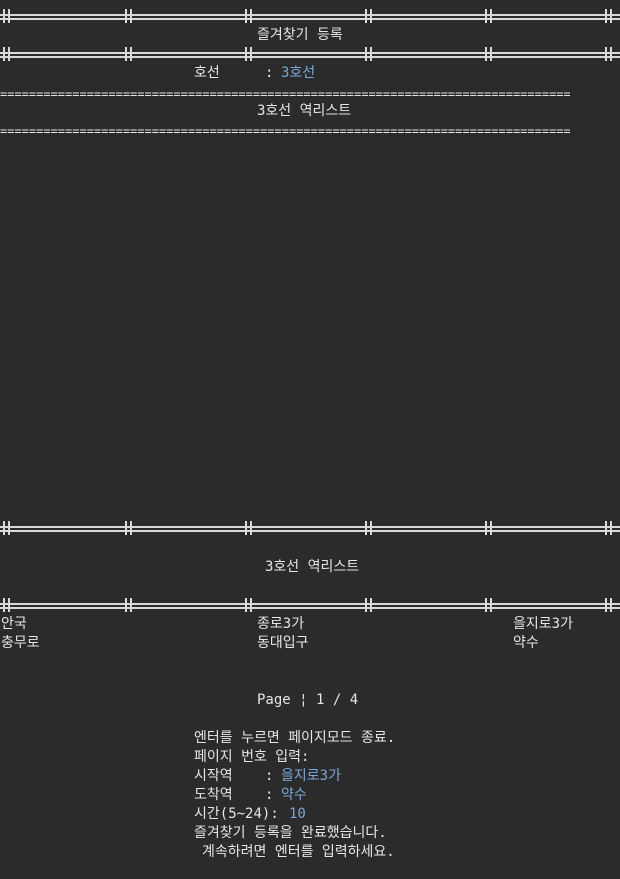 The image size is (620, 879). I want to click on list-title: 3호선 역리스트, so click(312, 567).